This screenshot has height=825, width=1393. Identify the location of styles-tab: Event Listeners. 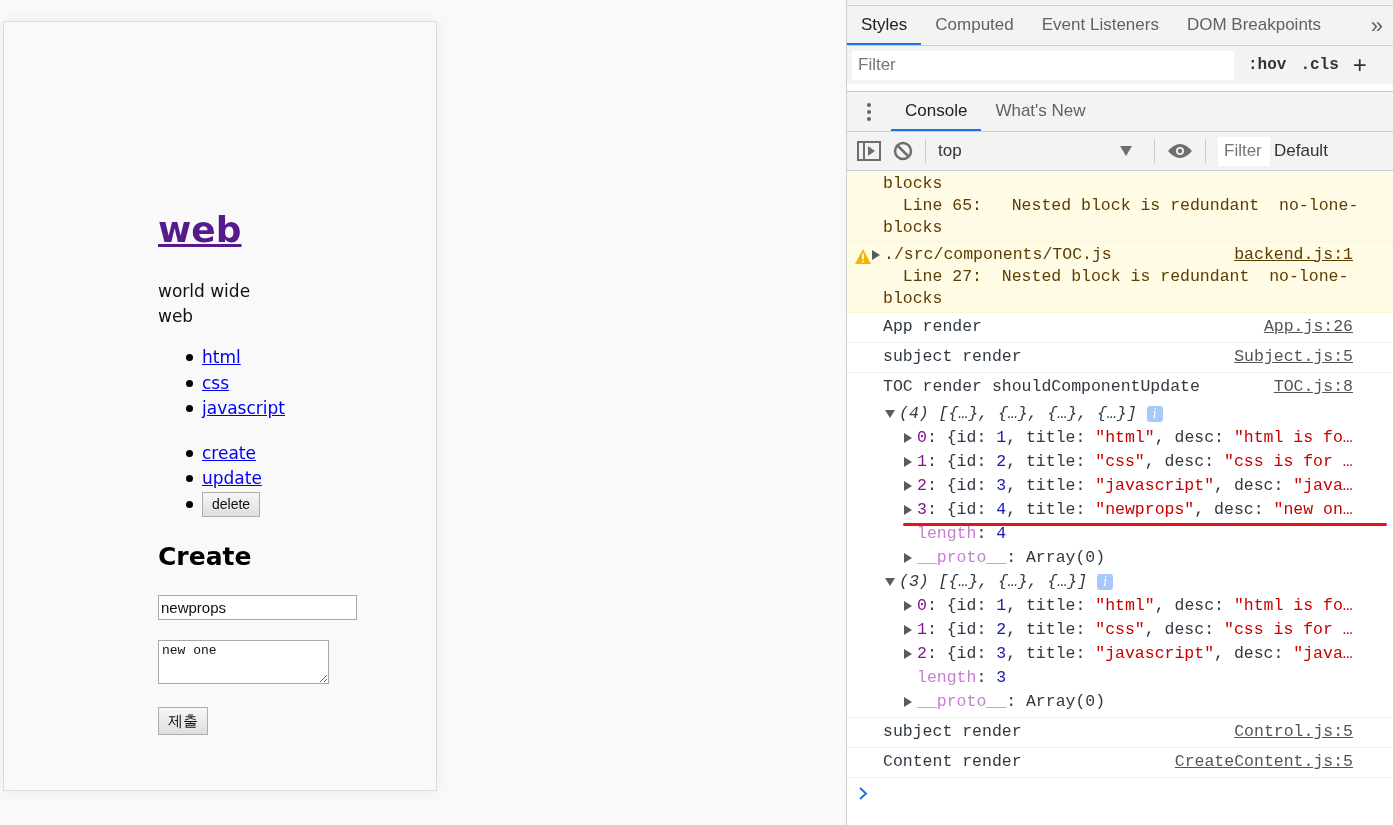
(1100, 25).